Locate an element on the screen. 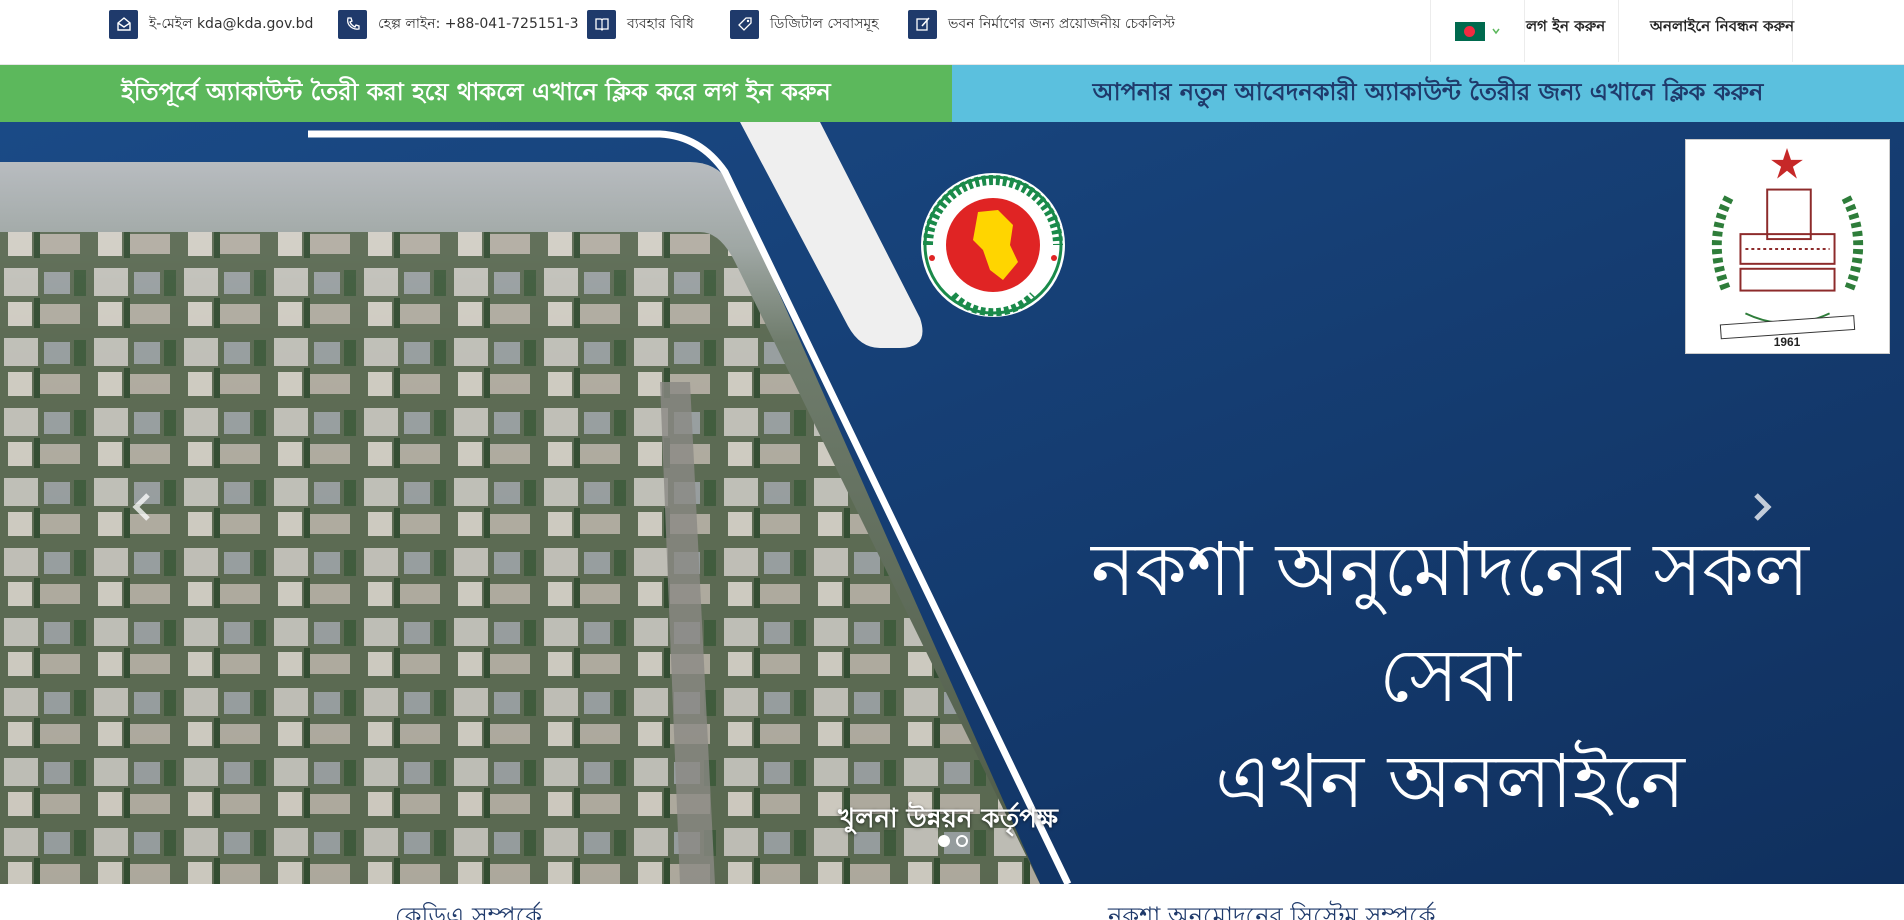 This screenshot has height=920, width=1904. kda-logo: 1961 is located at coordinates (1787, 246).